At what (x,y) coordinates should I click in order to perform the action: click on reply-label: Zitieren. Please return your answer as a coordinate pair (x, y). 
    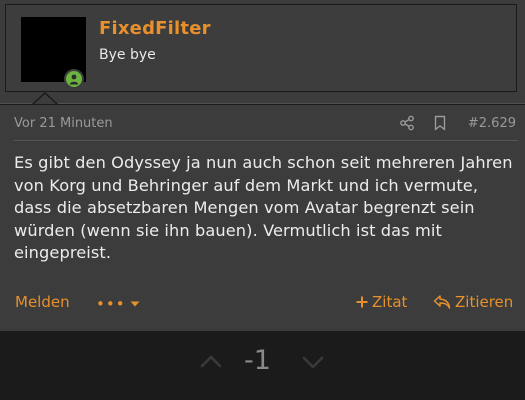
    Looking at the image, I should click on (484, 302).